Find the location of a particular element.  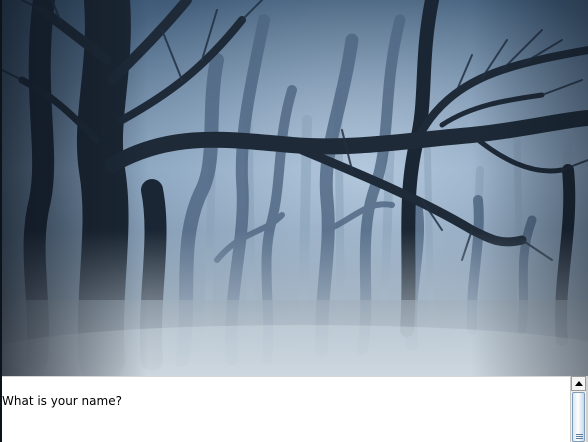

story-text-area: What is your name? is located at coordinates (286, 409).